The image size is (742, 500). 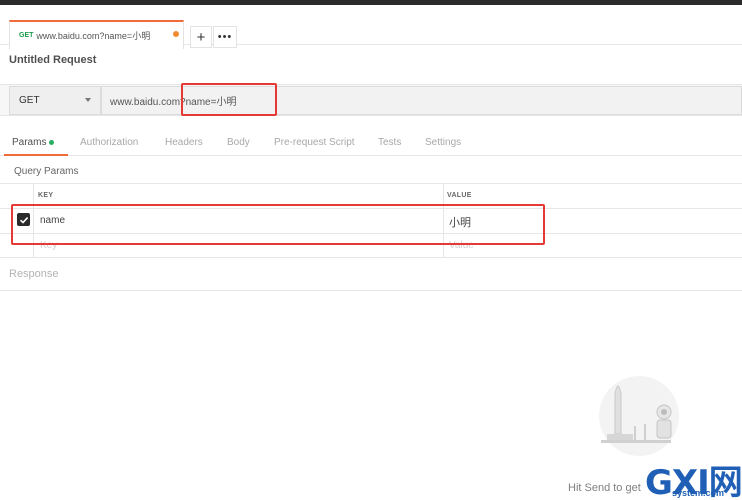 What do you see at coordinates (55, 100) in the screenshot?
I see `method-select: GET` at bounding box center [55, 100].